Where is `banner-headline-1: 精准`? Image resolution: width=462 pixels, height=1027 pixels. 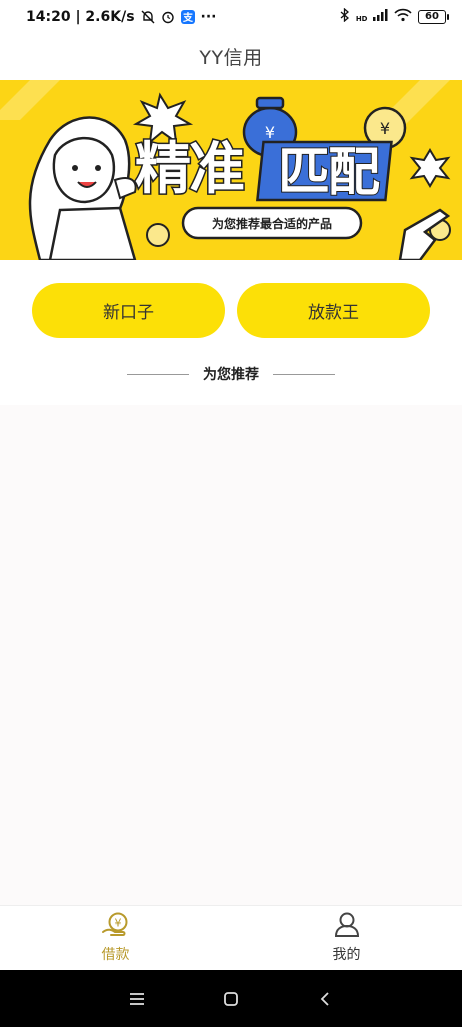 banner-headline-1: 精准 is located at coordinates (189, 169).